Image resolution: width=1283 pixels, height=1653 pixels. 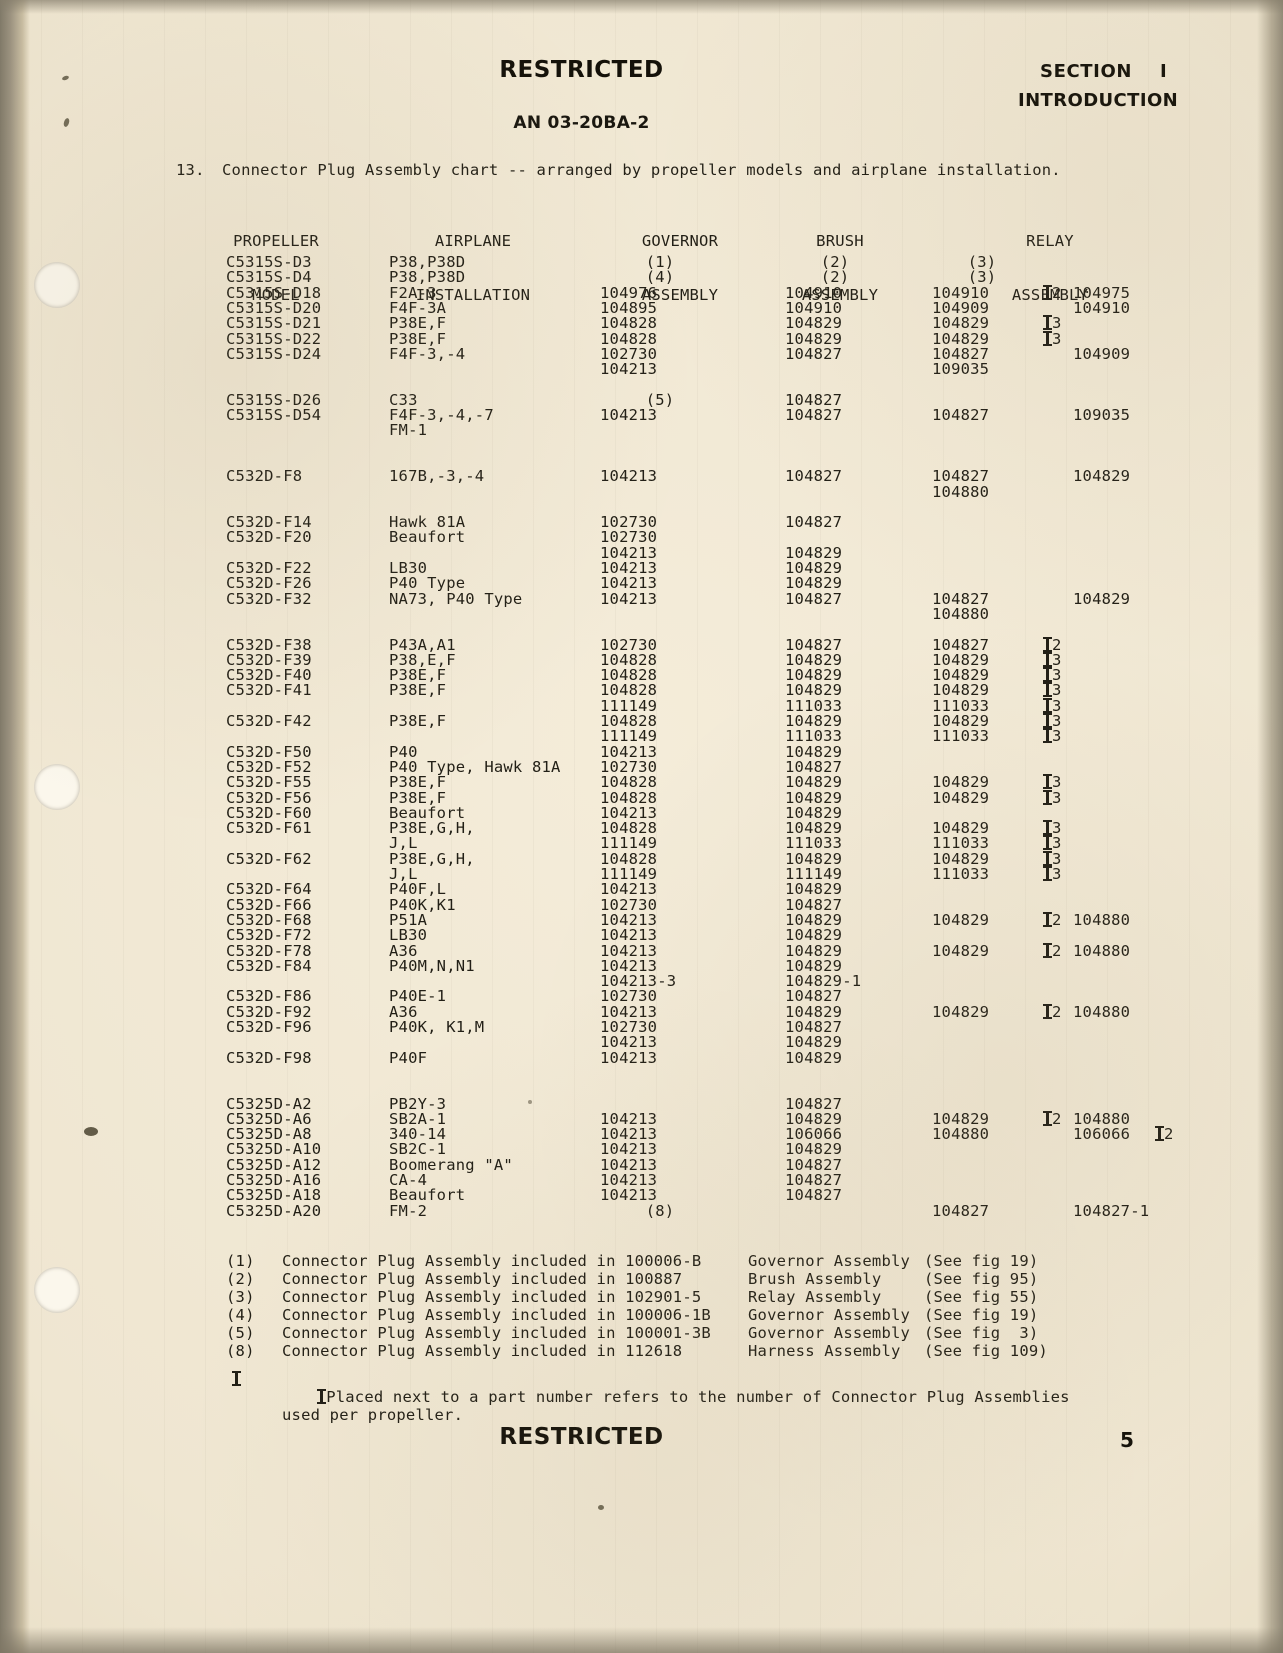 I want to click on footnote-marker: (4), so click(x=240, y=1315).